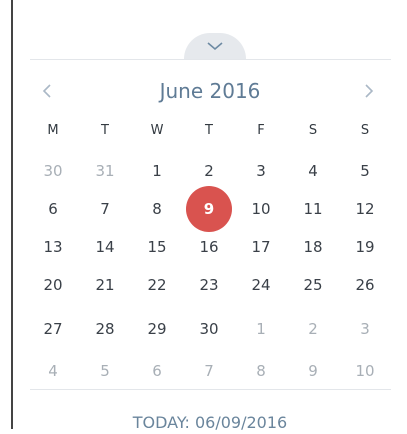 The image size is (407, 434). Describe the element at coordinates (313, 247) in the screenshot. I see `calendar-day: 18` at that location.